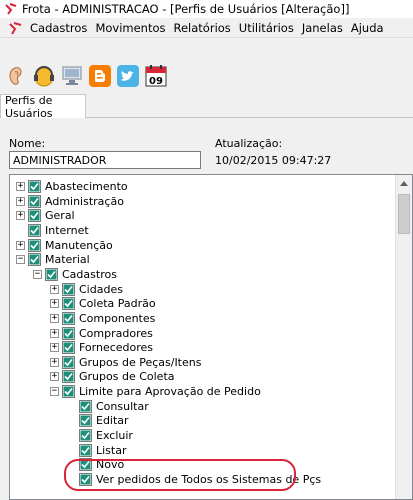 The width and height of the screenshot is (413, 500). I want to click on toolbar: 09, so click(84, 76).